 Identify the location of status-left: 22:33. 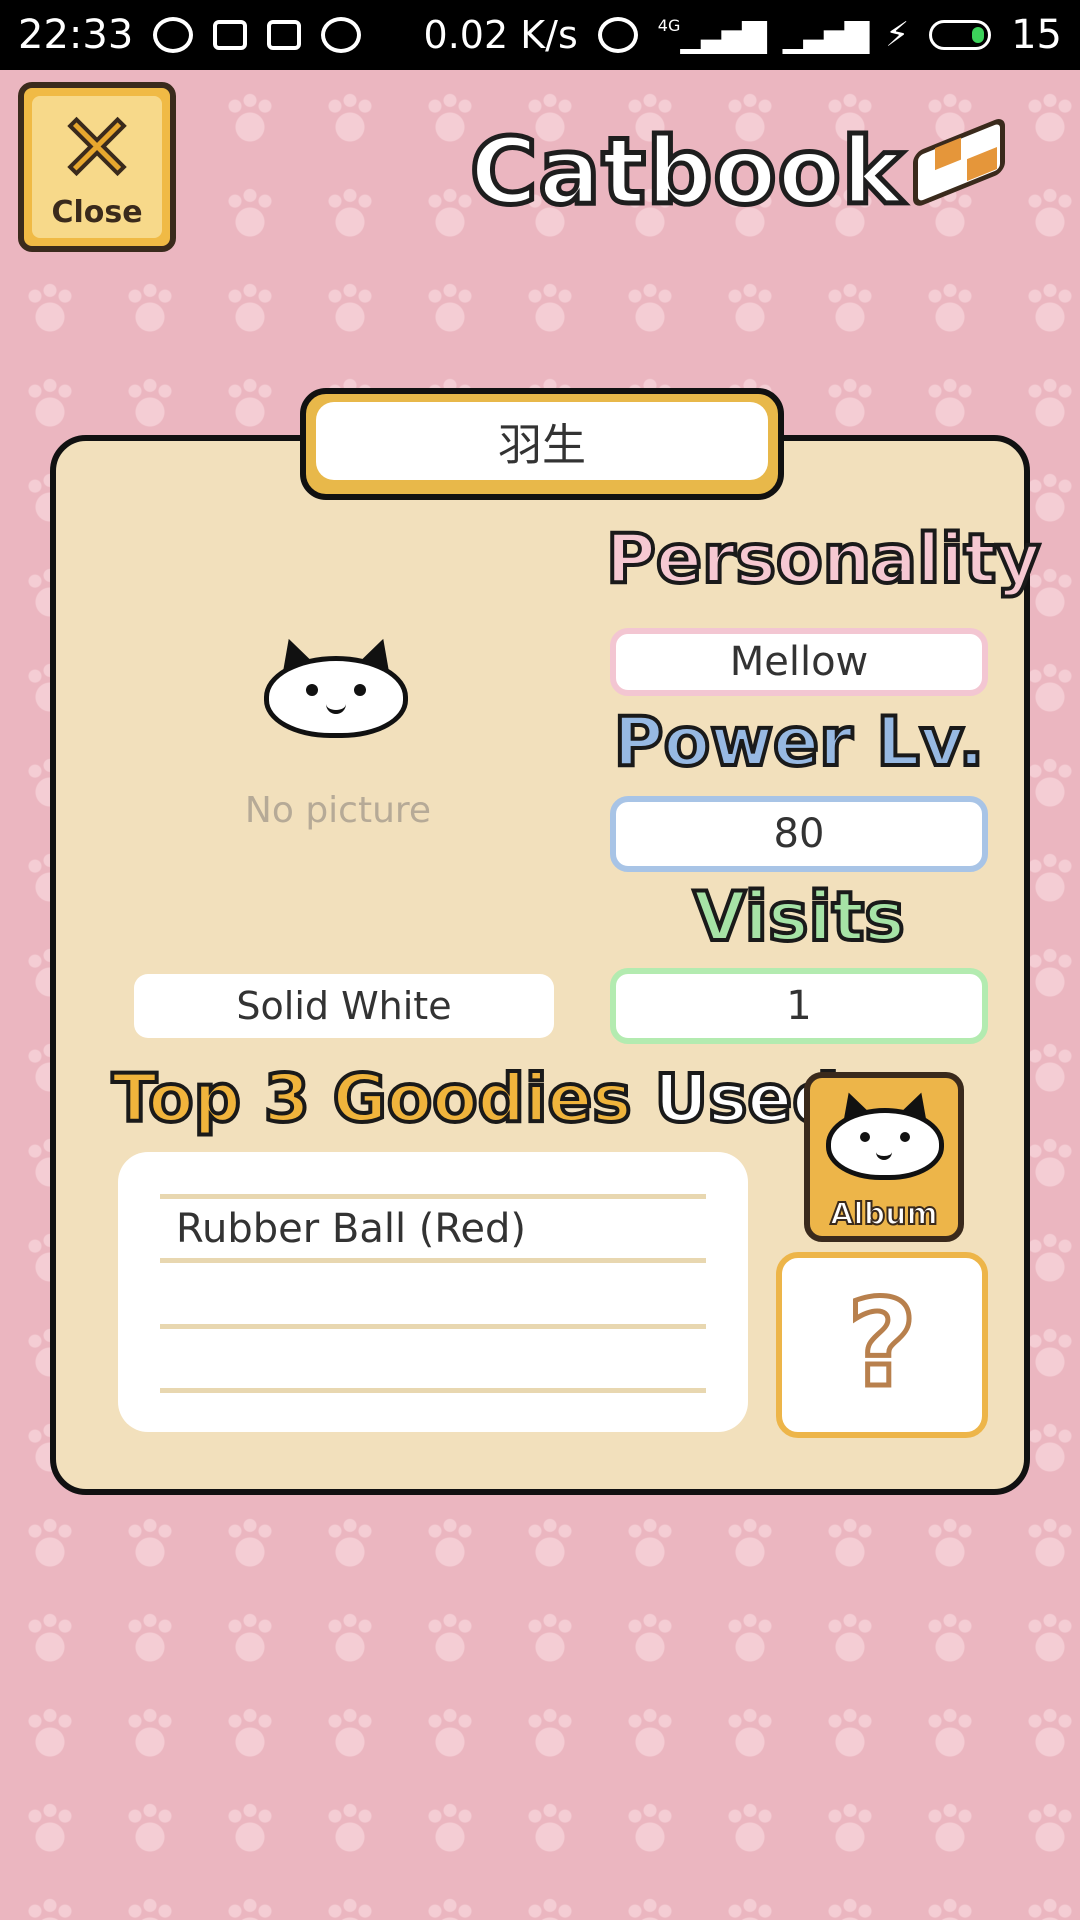
(190, 35).